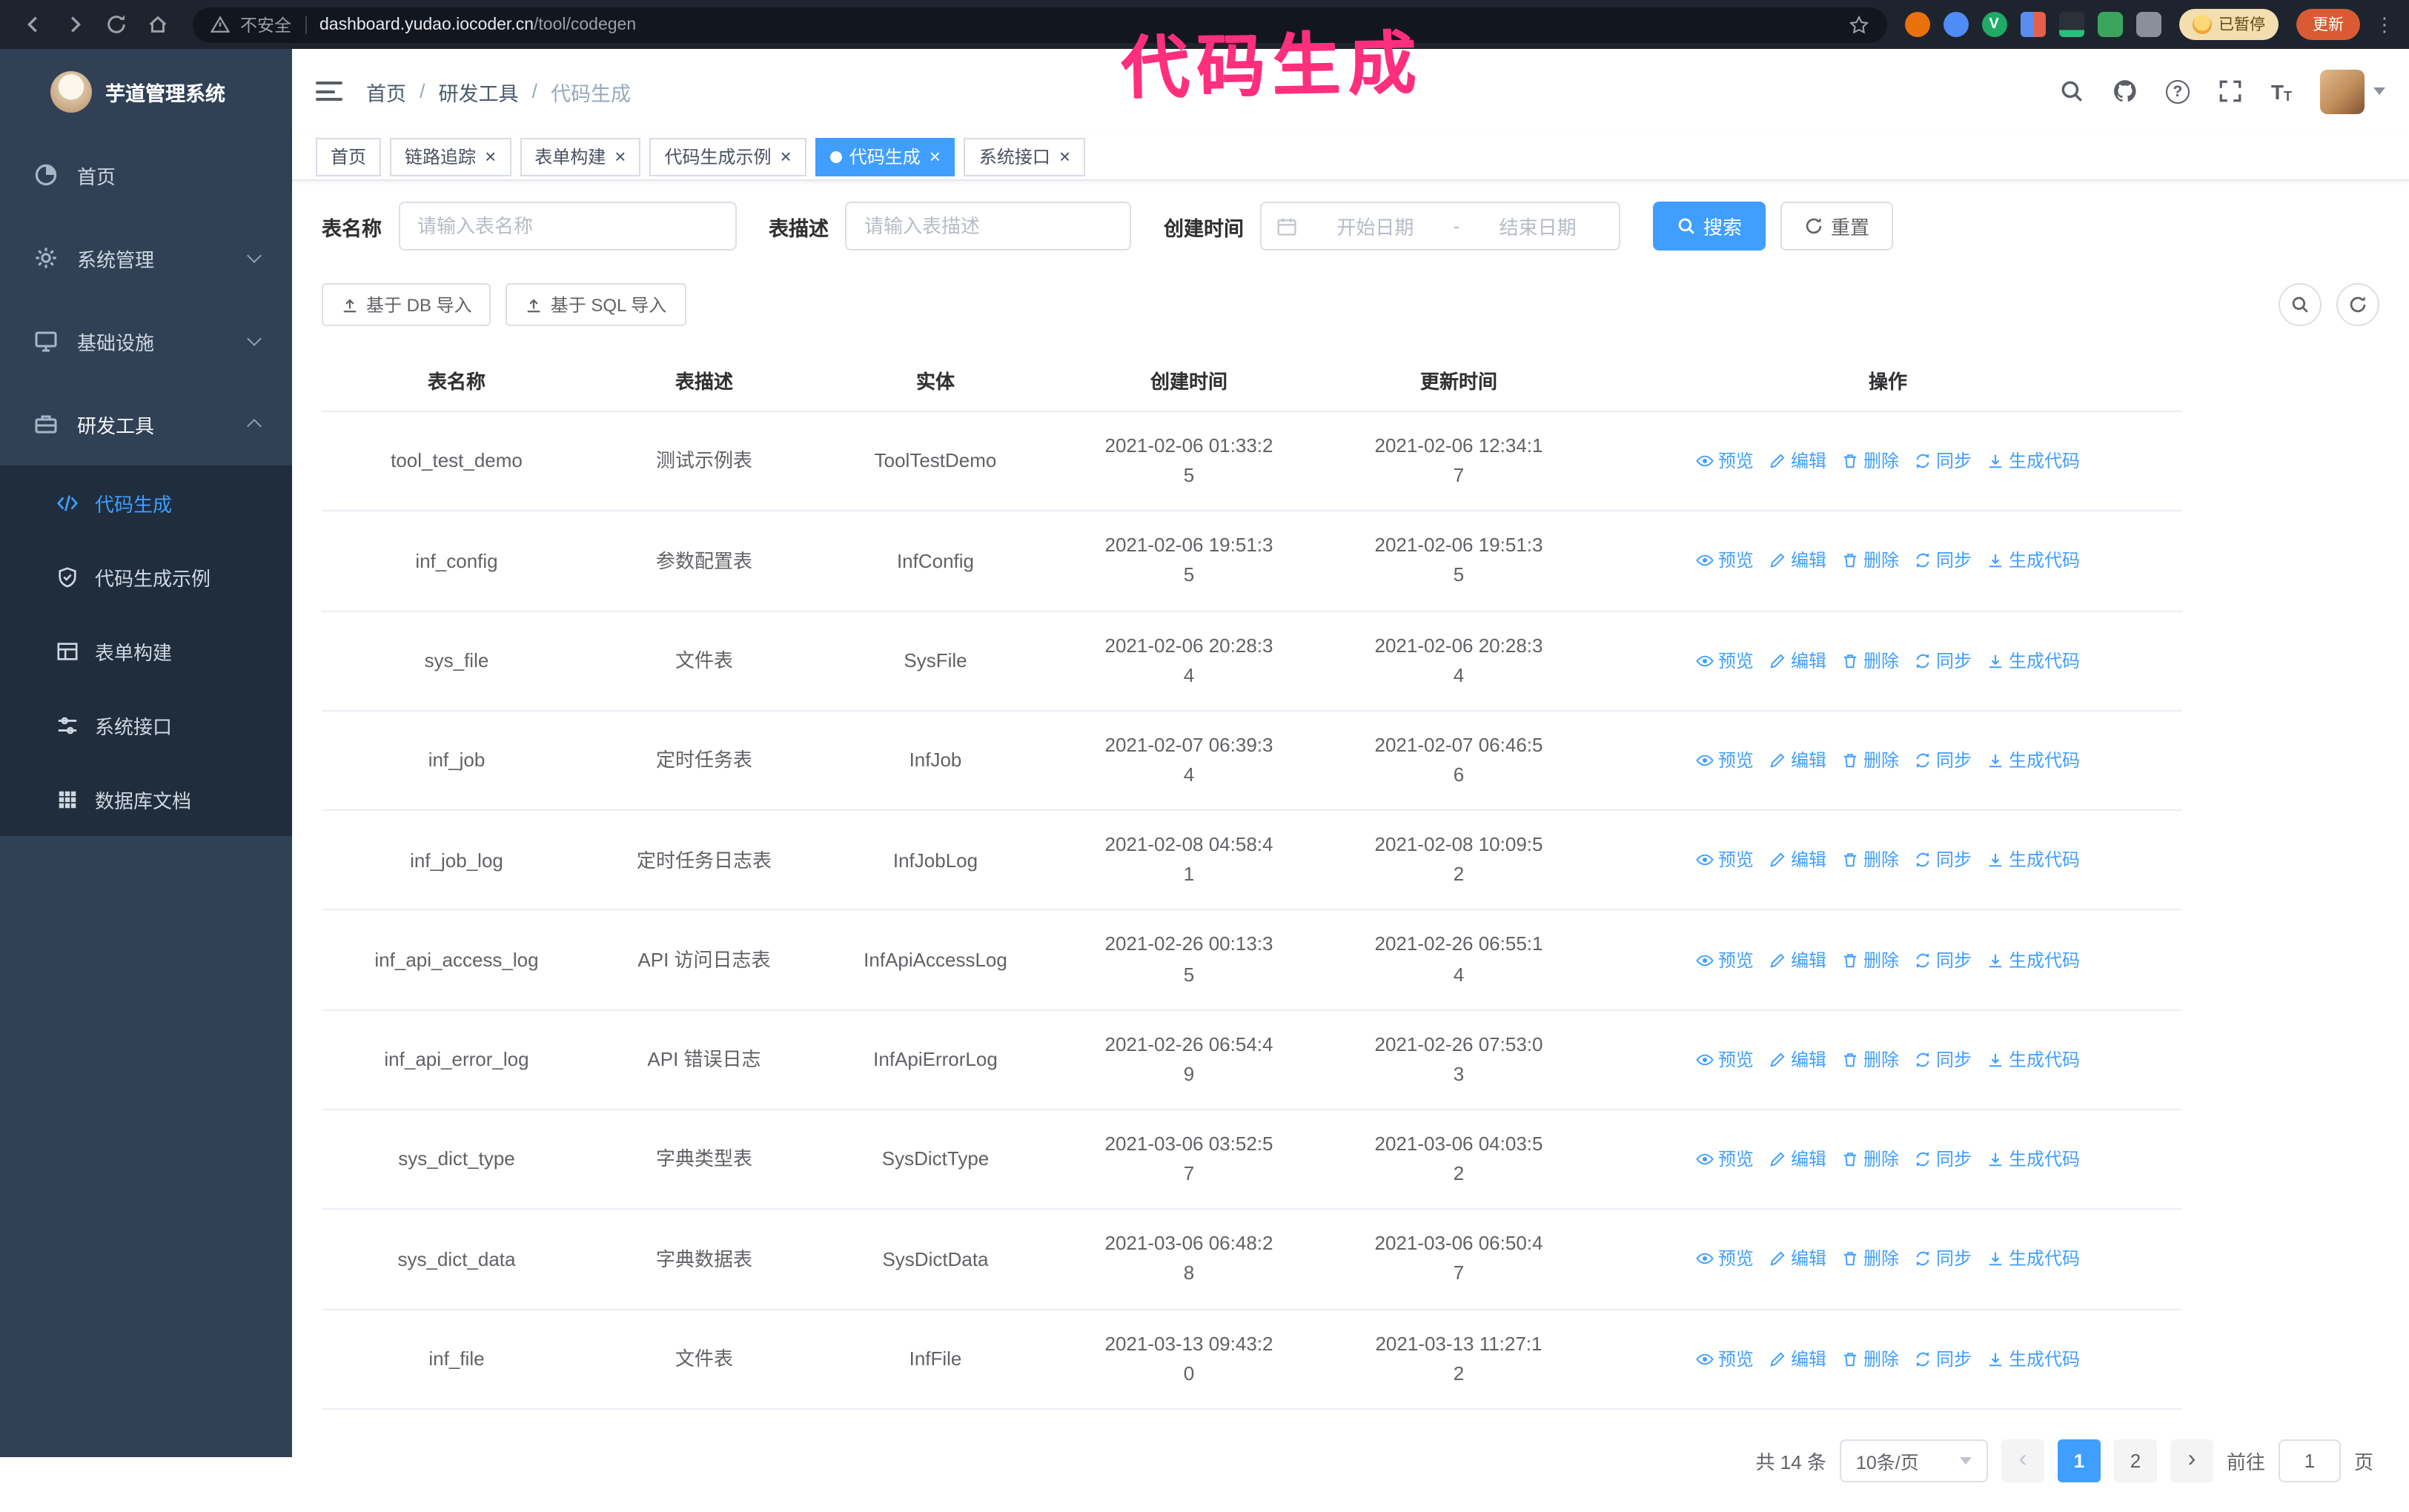  I want to click on page-button-2: 2, so click(2135, 1461).